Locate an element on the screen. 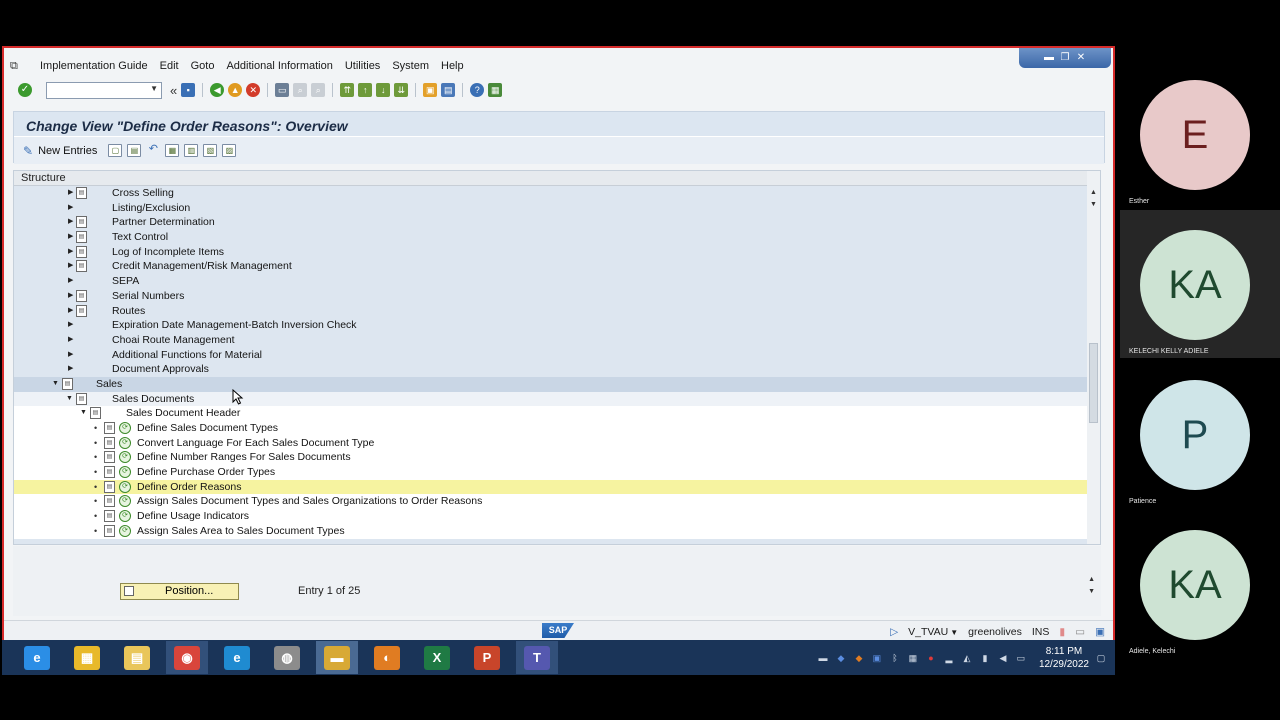  edit-pencil-icon: ✎ is located at coordinates (28, 151).